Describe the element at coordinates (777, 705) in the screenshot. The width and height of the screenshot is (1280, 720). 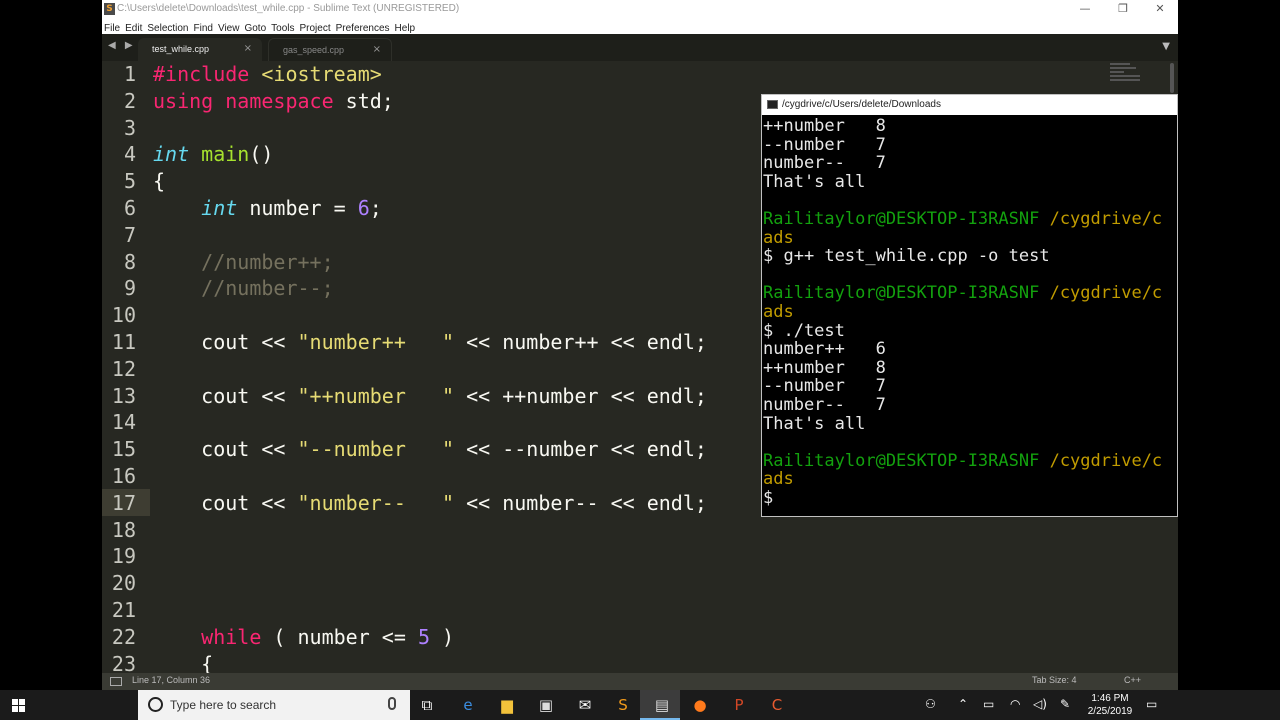
I see `codecademy-icon: C` at that location.